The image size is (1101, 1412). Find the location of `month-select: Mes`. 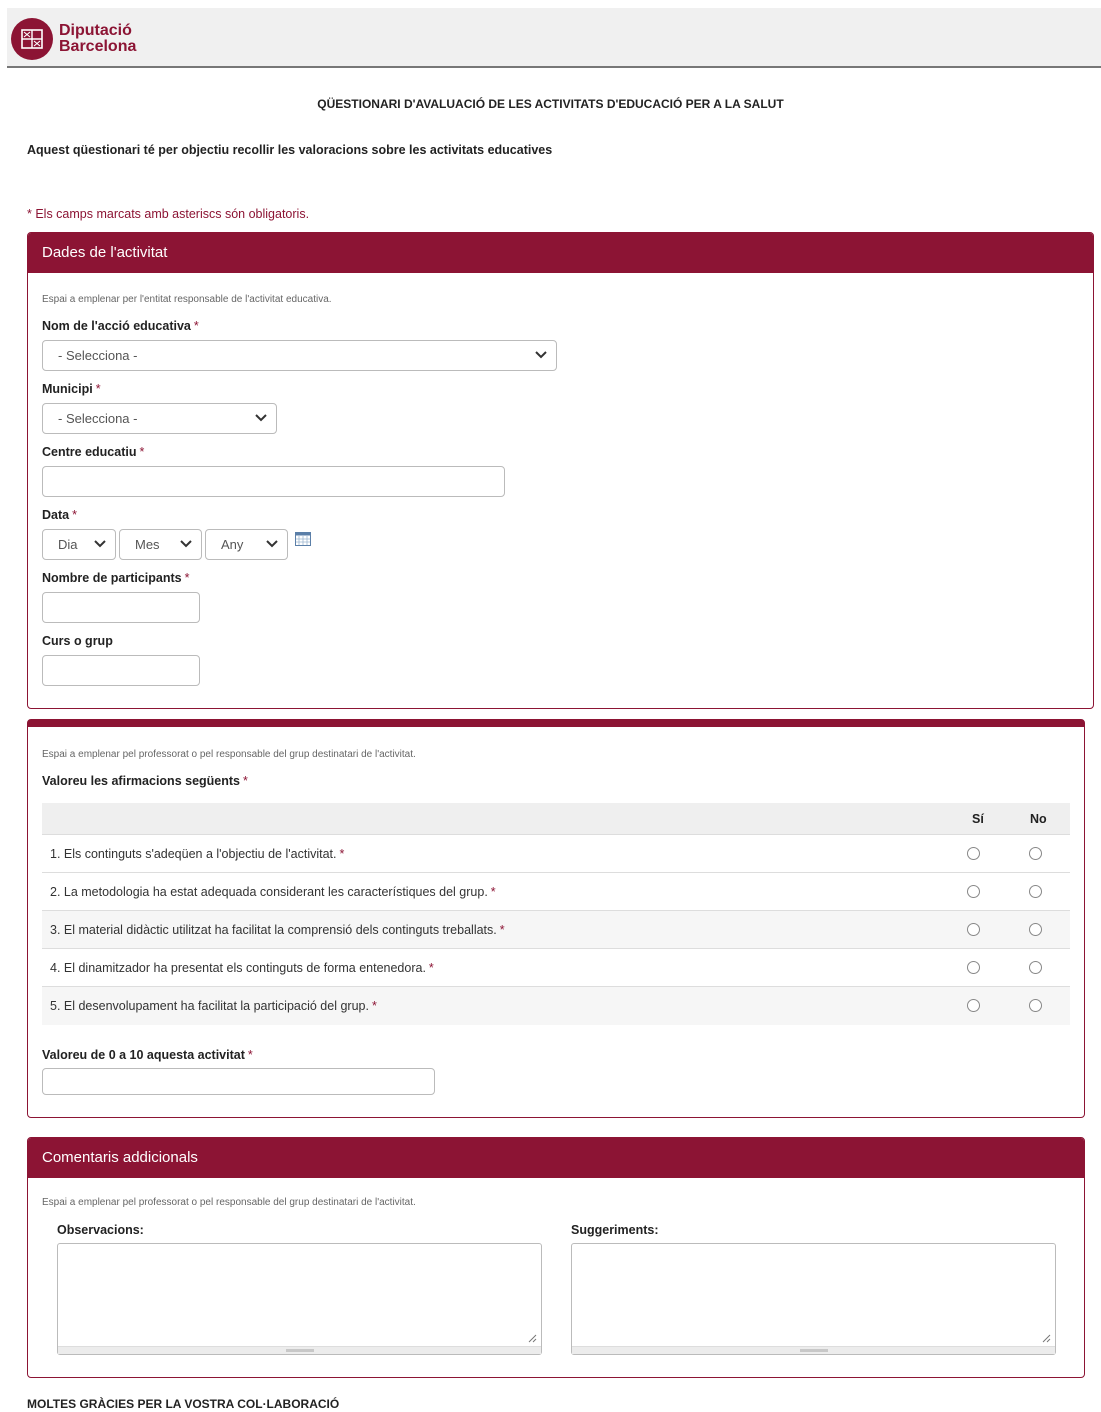

month-select: Mes is located at coordinates (160, 544).